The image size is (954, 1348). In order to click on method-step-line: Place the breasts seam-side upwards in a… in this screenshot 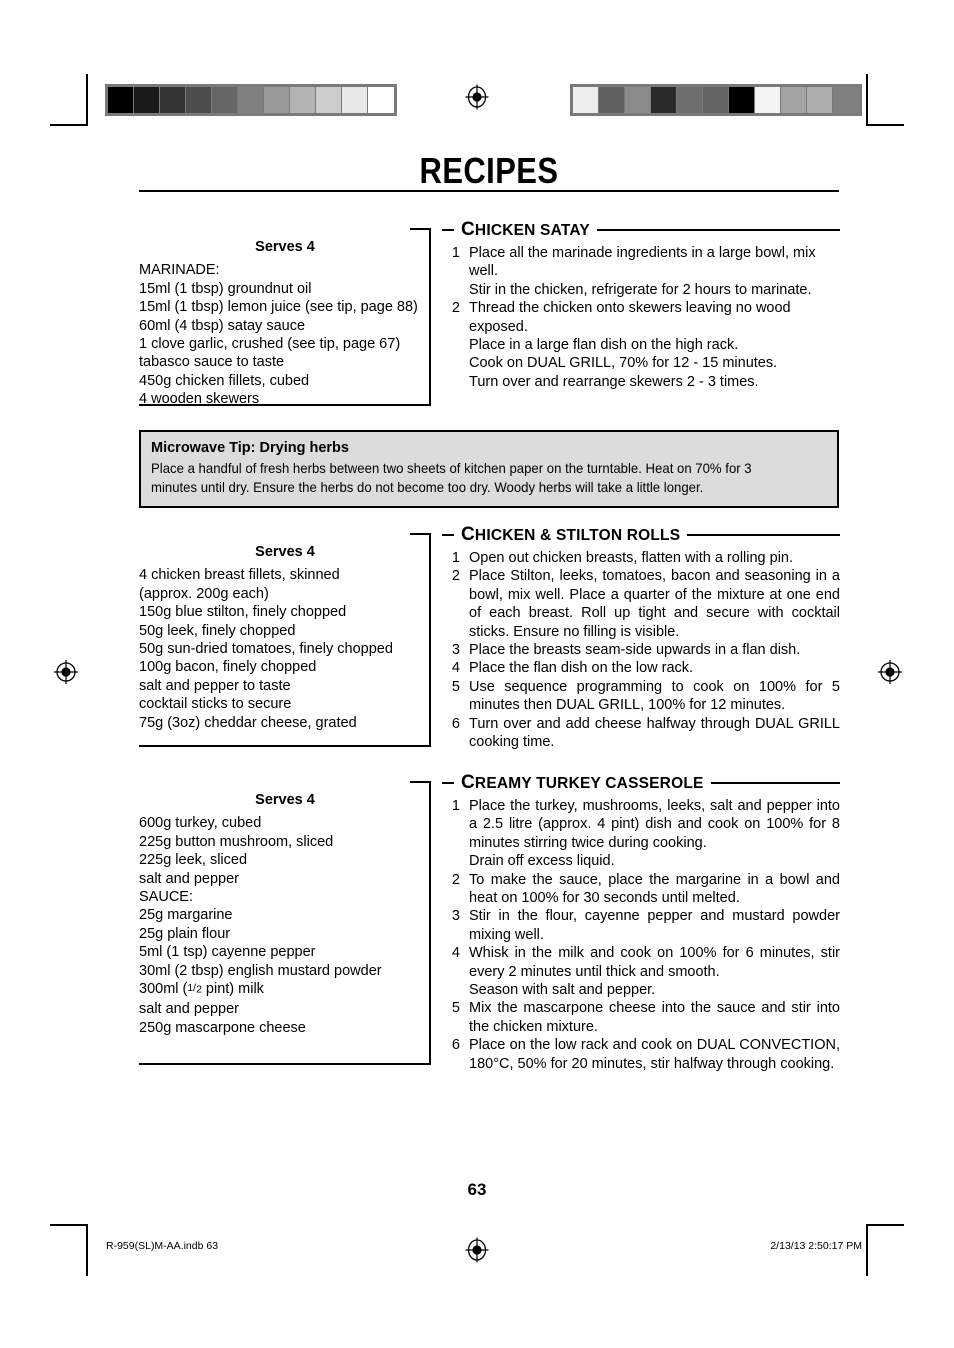, I will do `click(635, 650)`.